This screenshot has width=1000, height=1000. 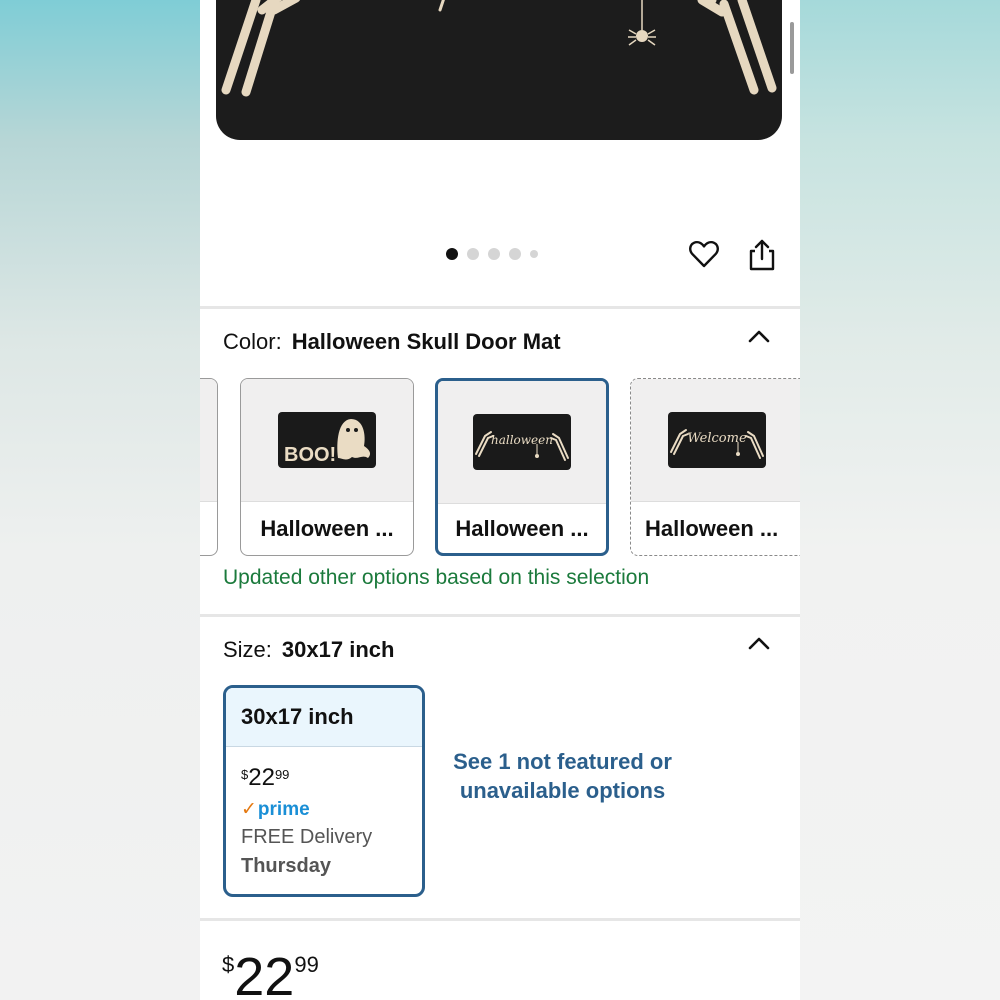 What do you see at coordinates (247, 649) in the screenshot?
I see `size-label: Size:` at bounding box center [247, 649].